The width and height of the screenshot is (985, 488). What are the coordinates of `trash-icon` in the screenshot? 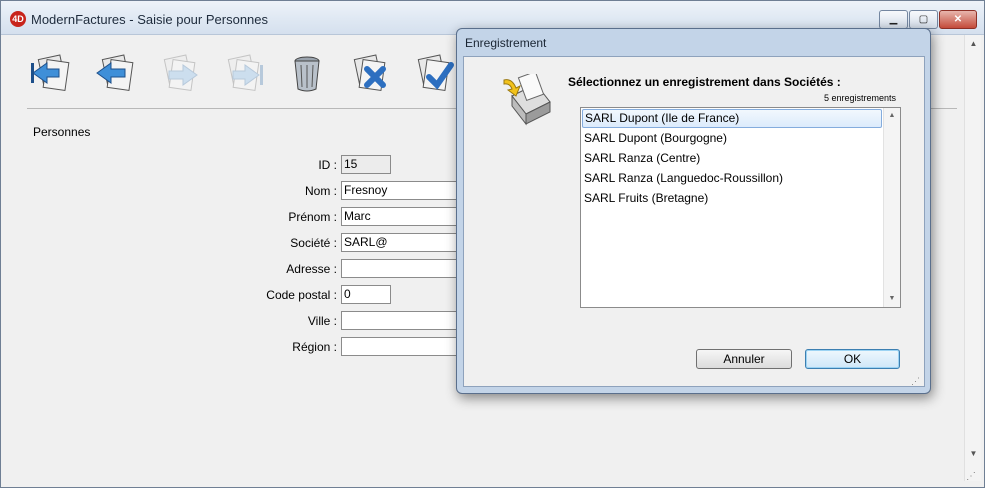 It's located at (307, 73).